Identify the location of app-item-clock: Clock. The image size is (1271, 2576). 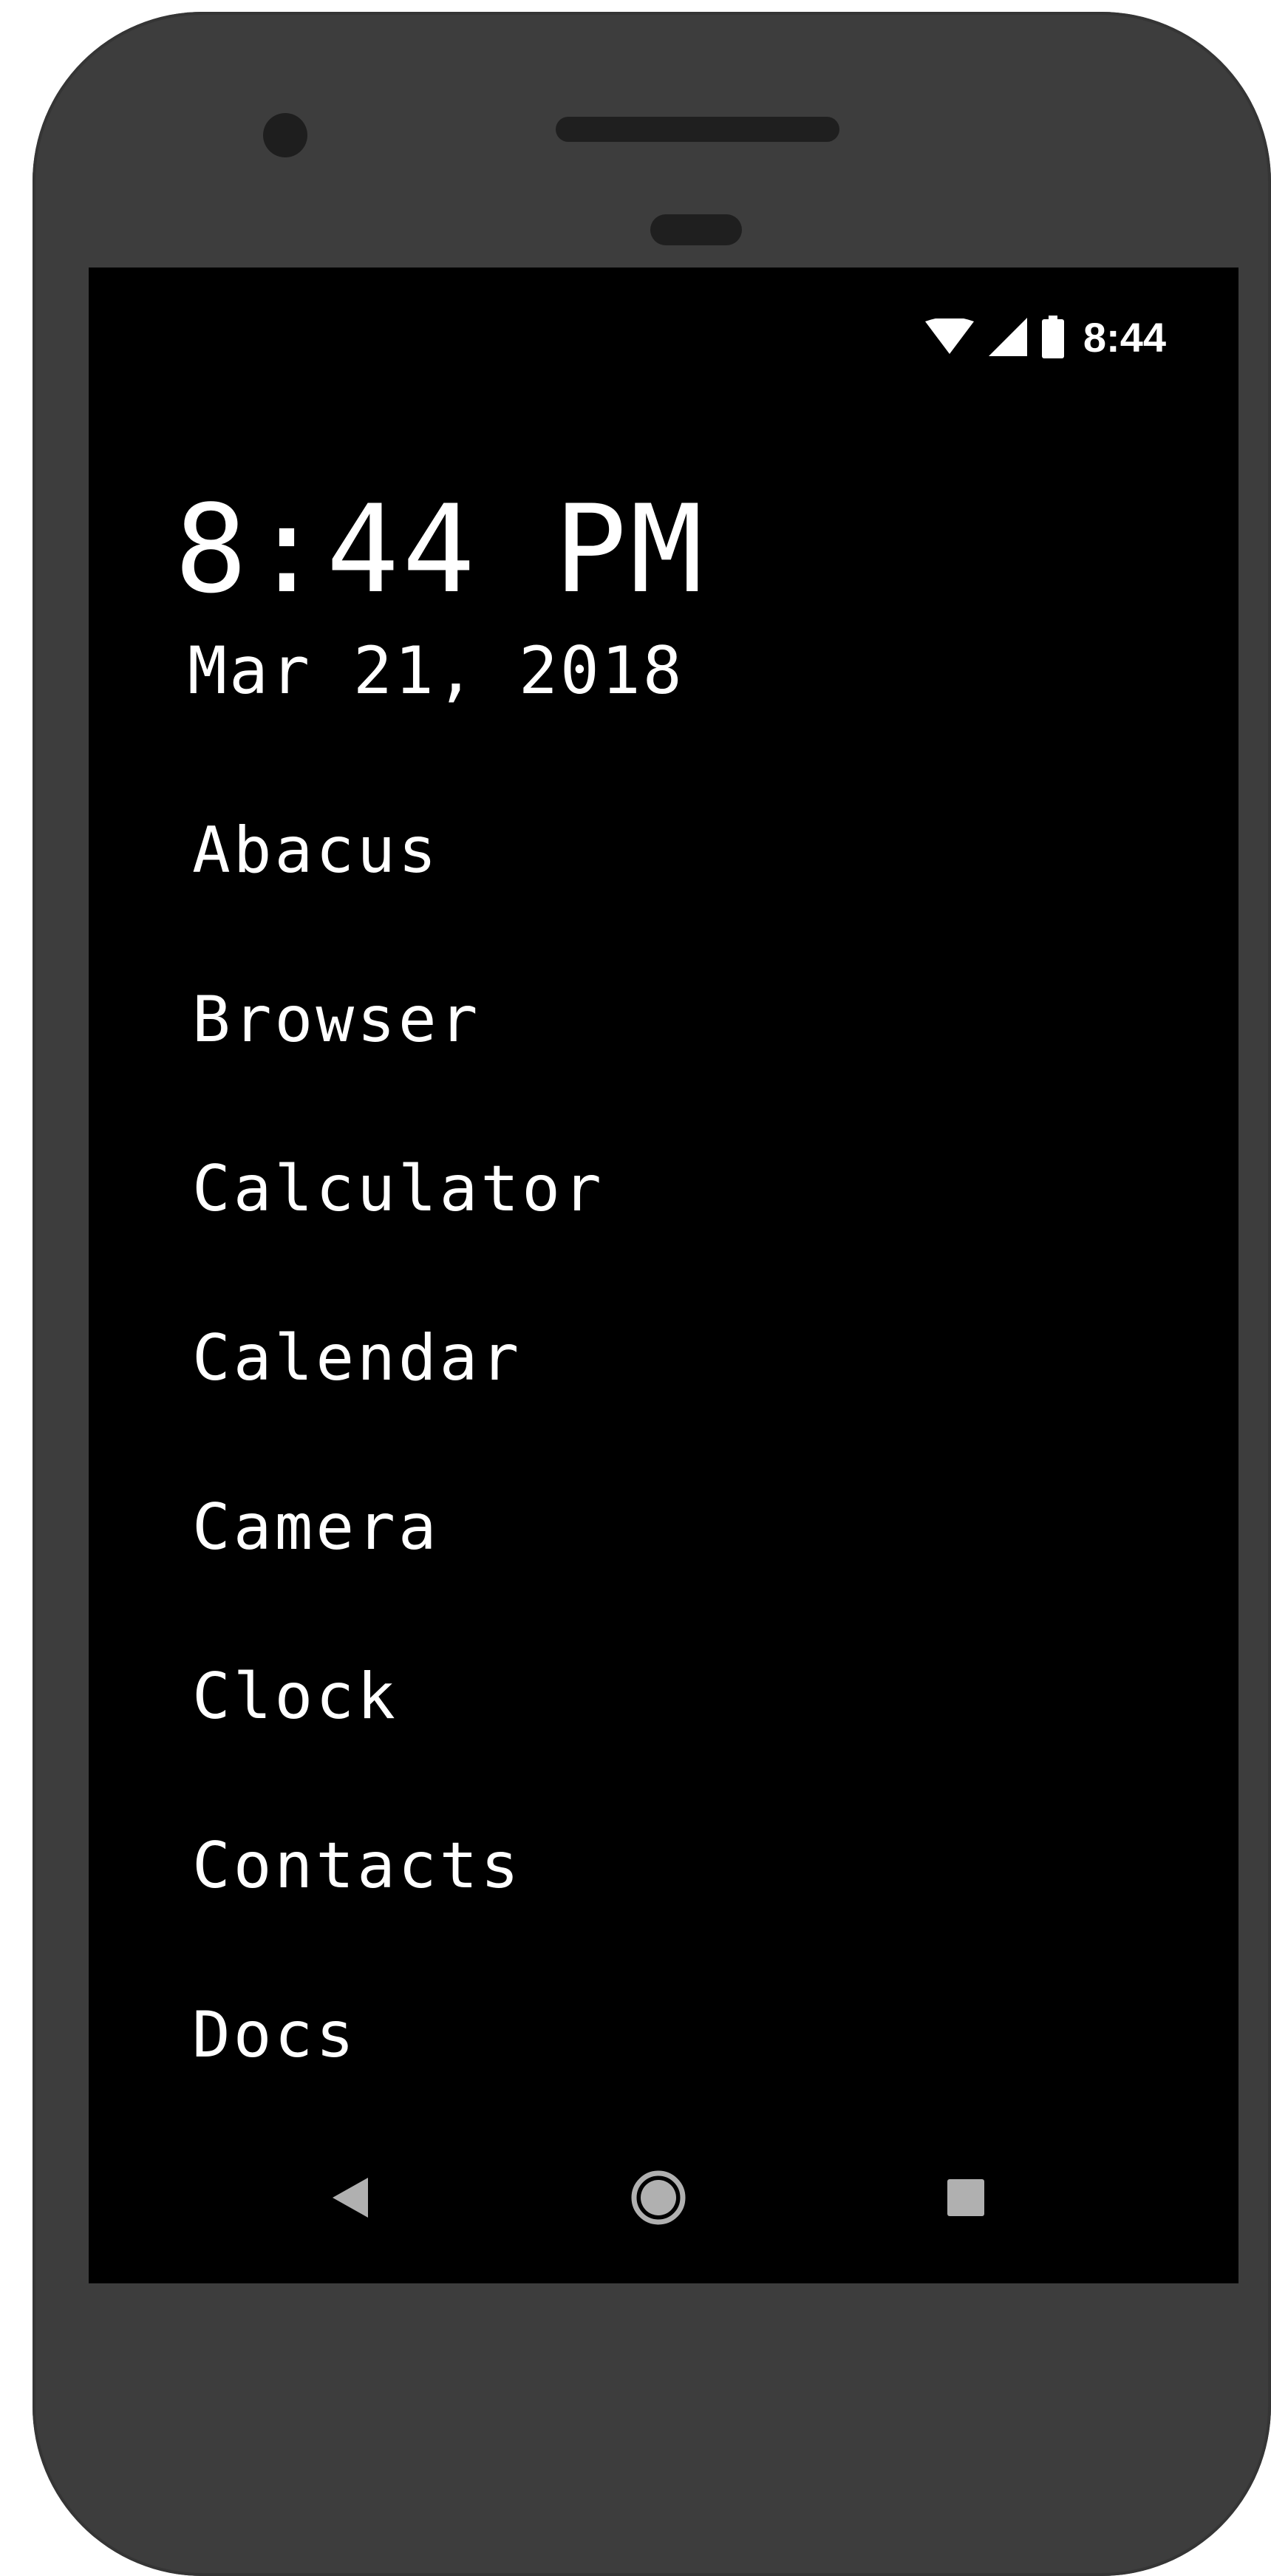
(398, 1749).